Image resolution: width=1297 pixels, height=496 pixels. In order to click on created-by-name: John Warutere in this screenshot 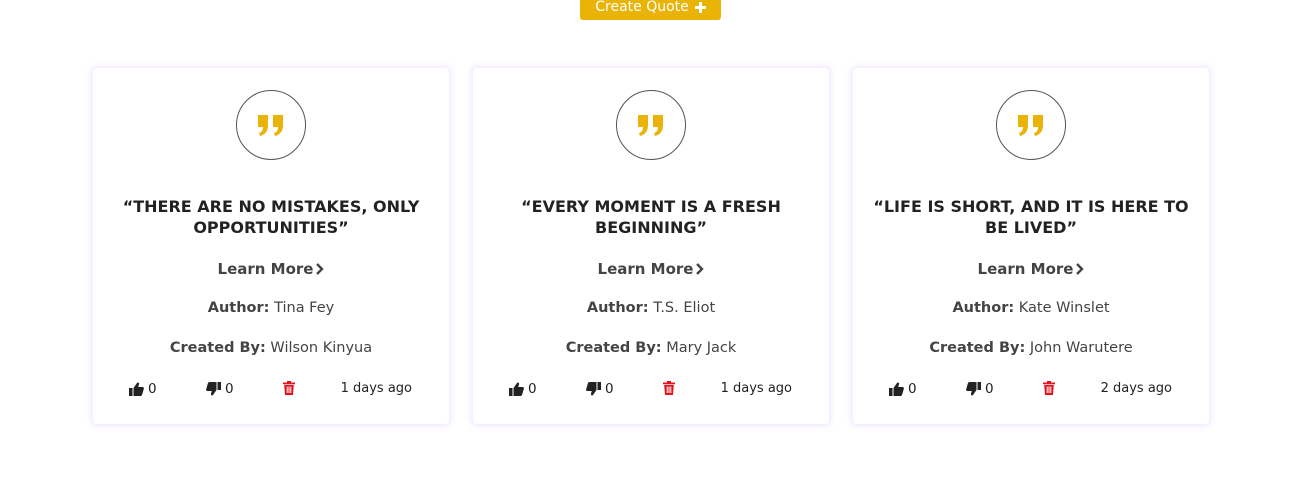, I will do `click(1081, 348)`.